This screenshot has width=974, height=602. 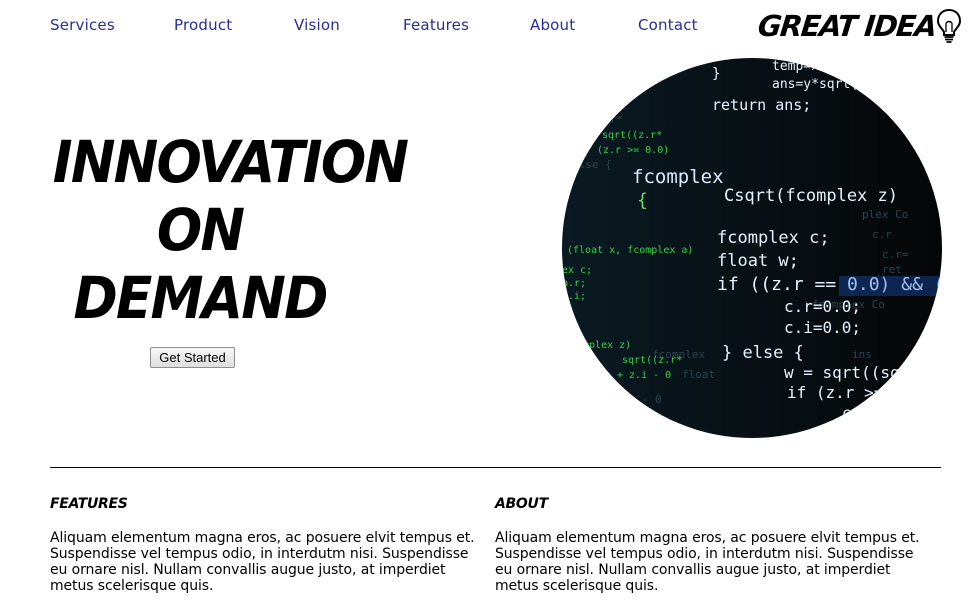 What do you see at coordinates (822, 306) in the screenshot?
I see `svg-text: c.r=0.0;` at bounding box center [822, 306].